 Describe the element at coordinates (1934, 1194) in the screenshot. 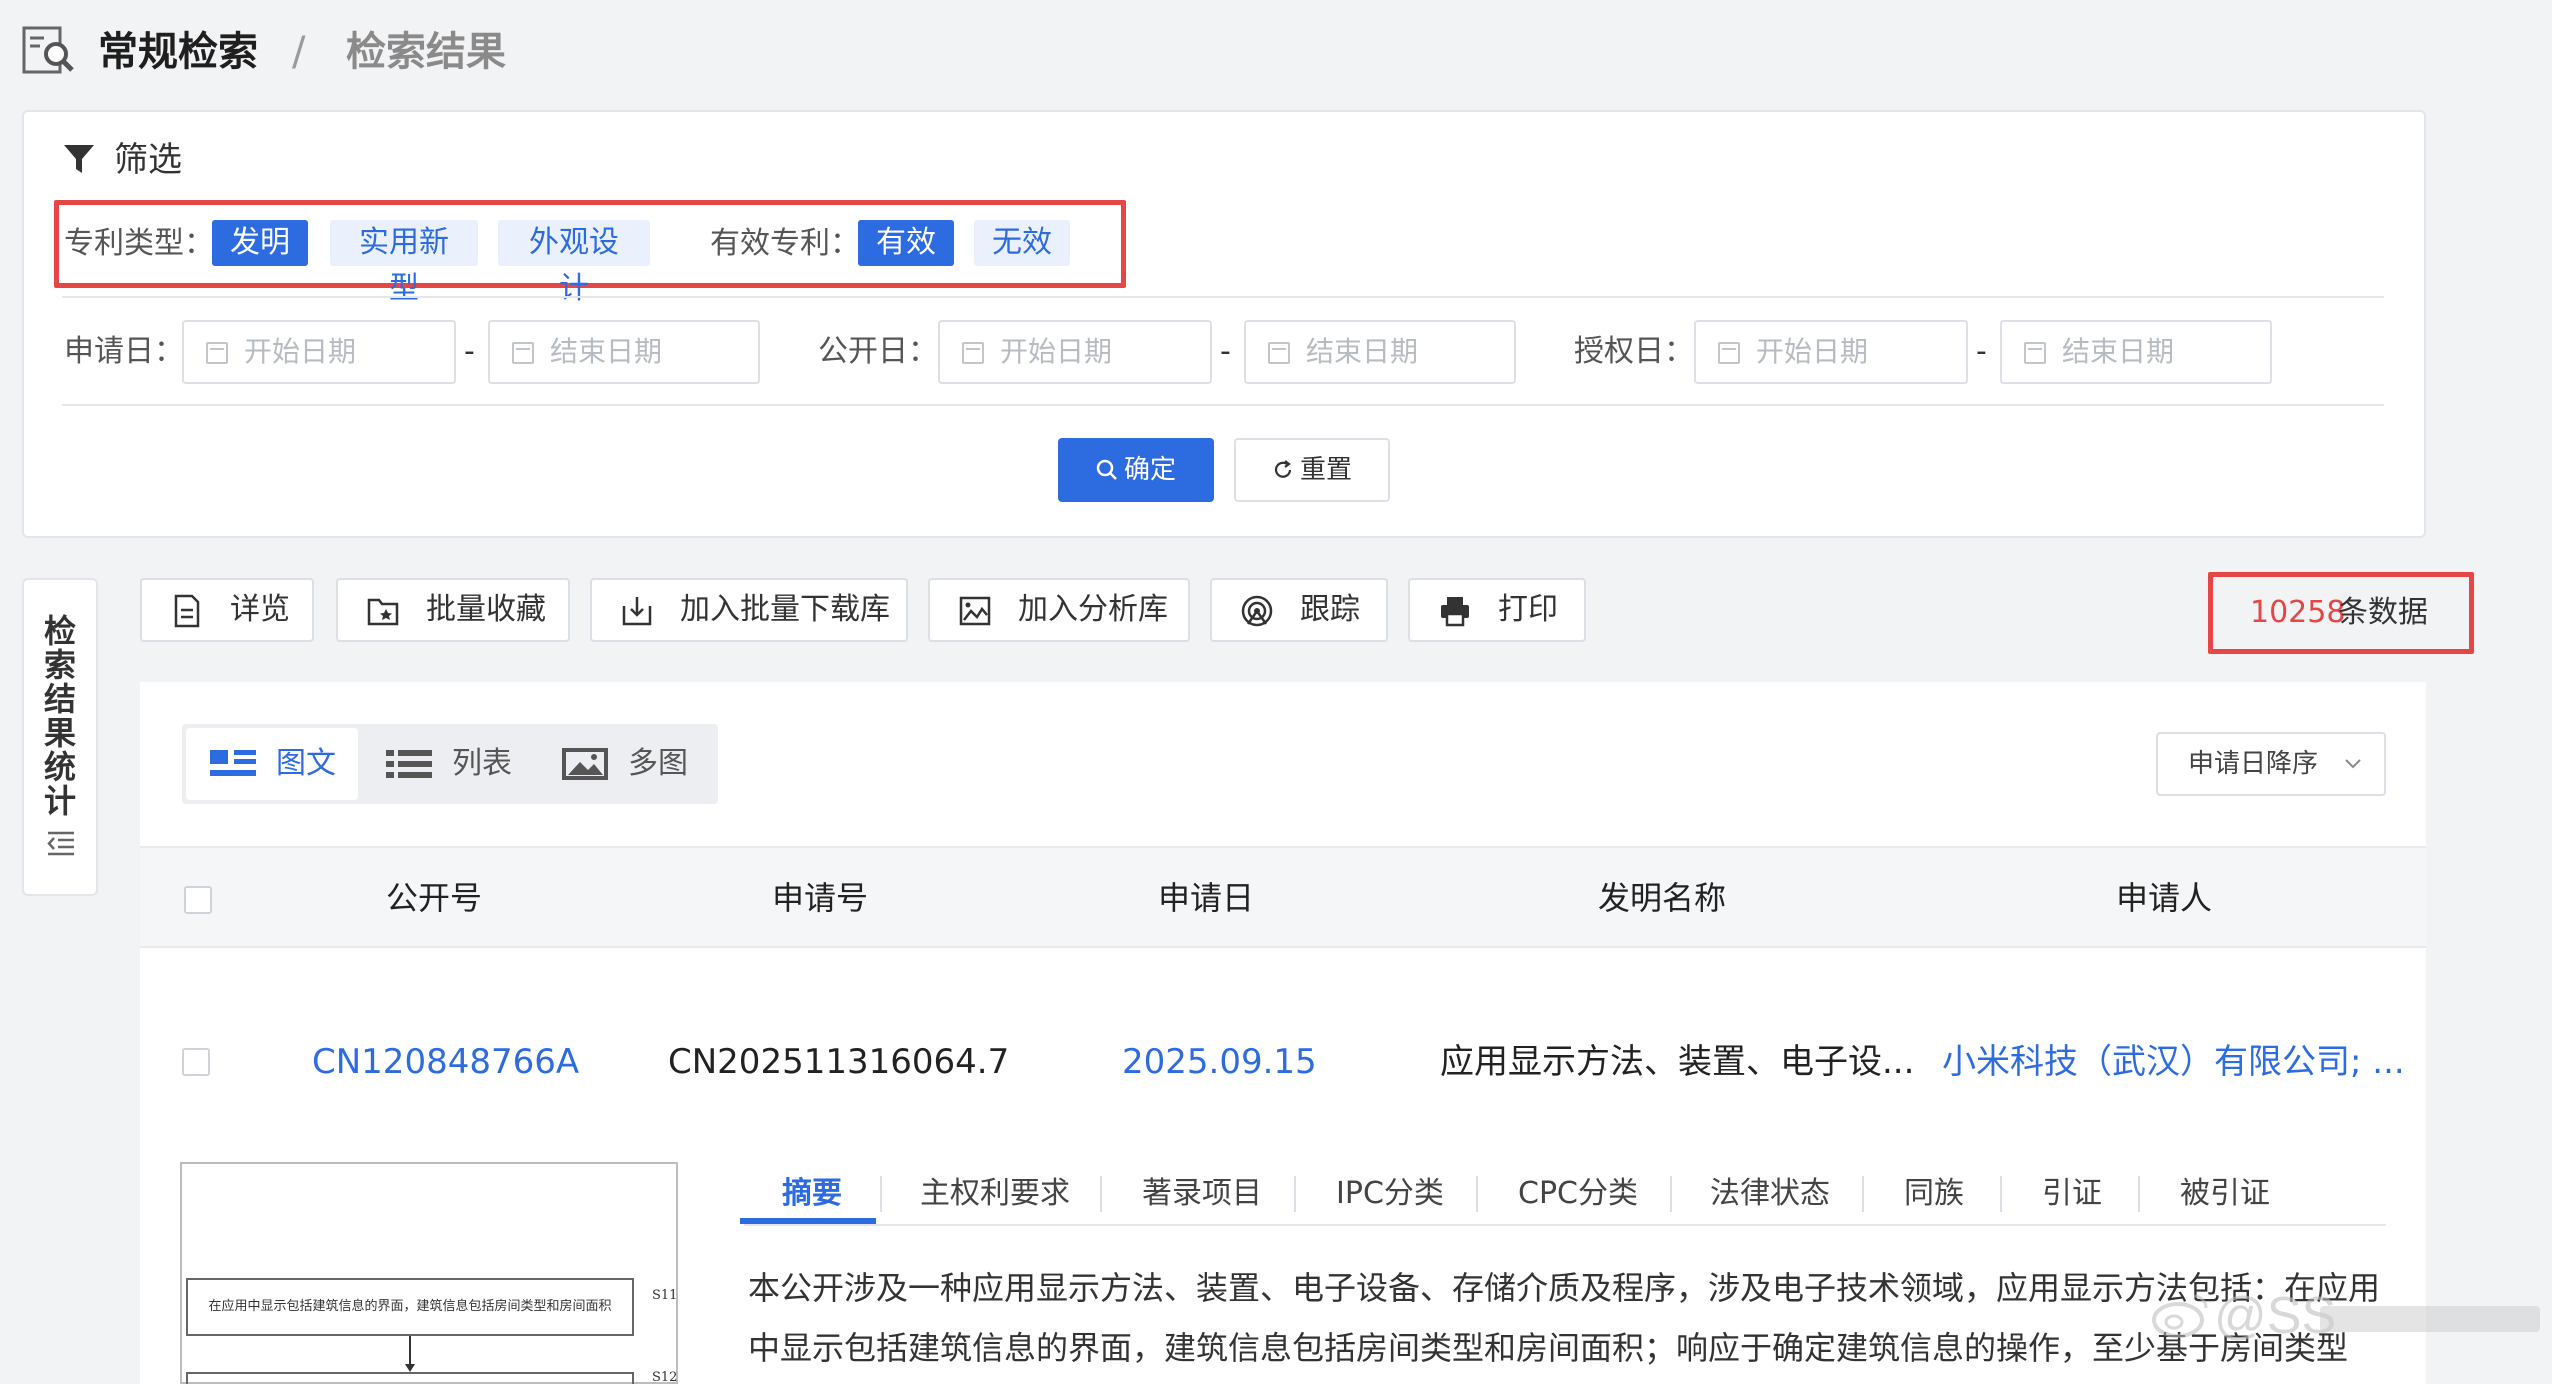

I see `tab-family: 同族` at that location.